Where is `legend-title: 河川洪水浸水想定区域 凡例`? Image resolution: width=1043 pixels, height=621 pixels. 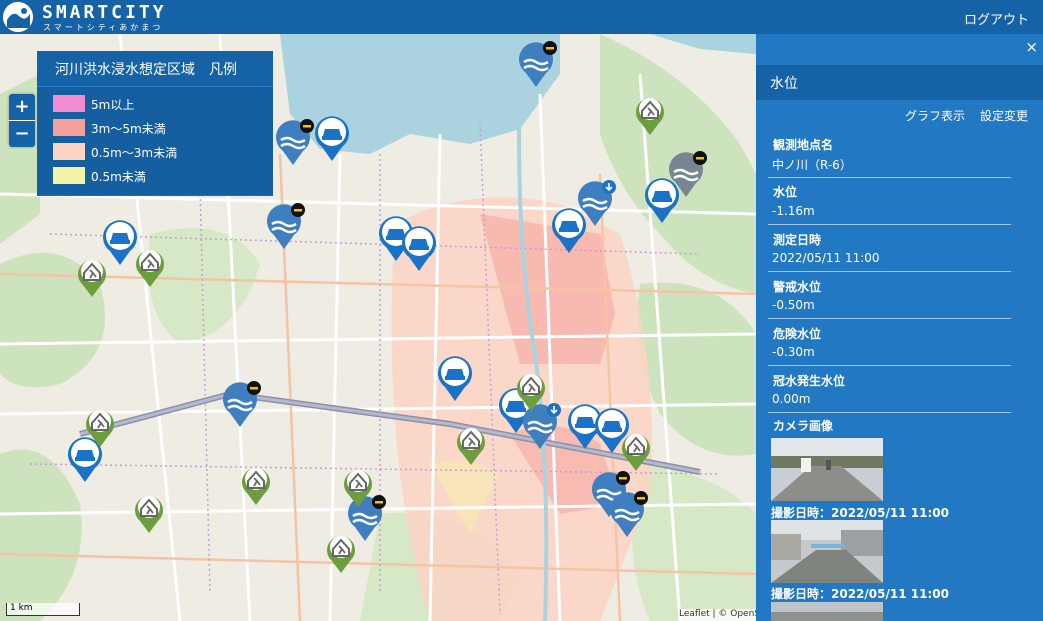
legend-title: 河川洪水浸水想定区域 凡例 is located at coordinates (146, 70).